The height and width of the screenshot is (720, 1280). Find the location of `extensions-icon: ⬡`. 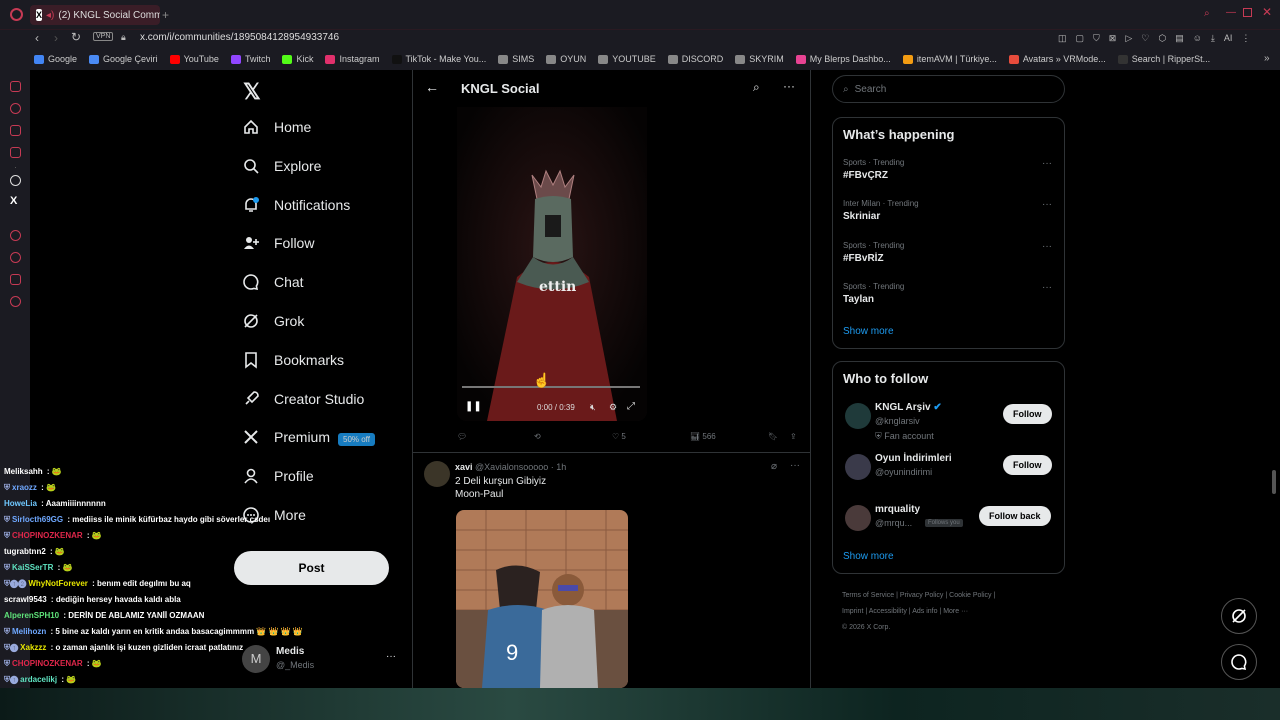

extensions-icon: ⬡ is located at coordinates (1162, 38).